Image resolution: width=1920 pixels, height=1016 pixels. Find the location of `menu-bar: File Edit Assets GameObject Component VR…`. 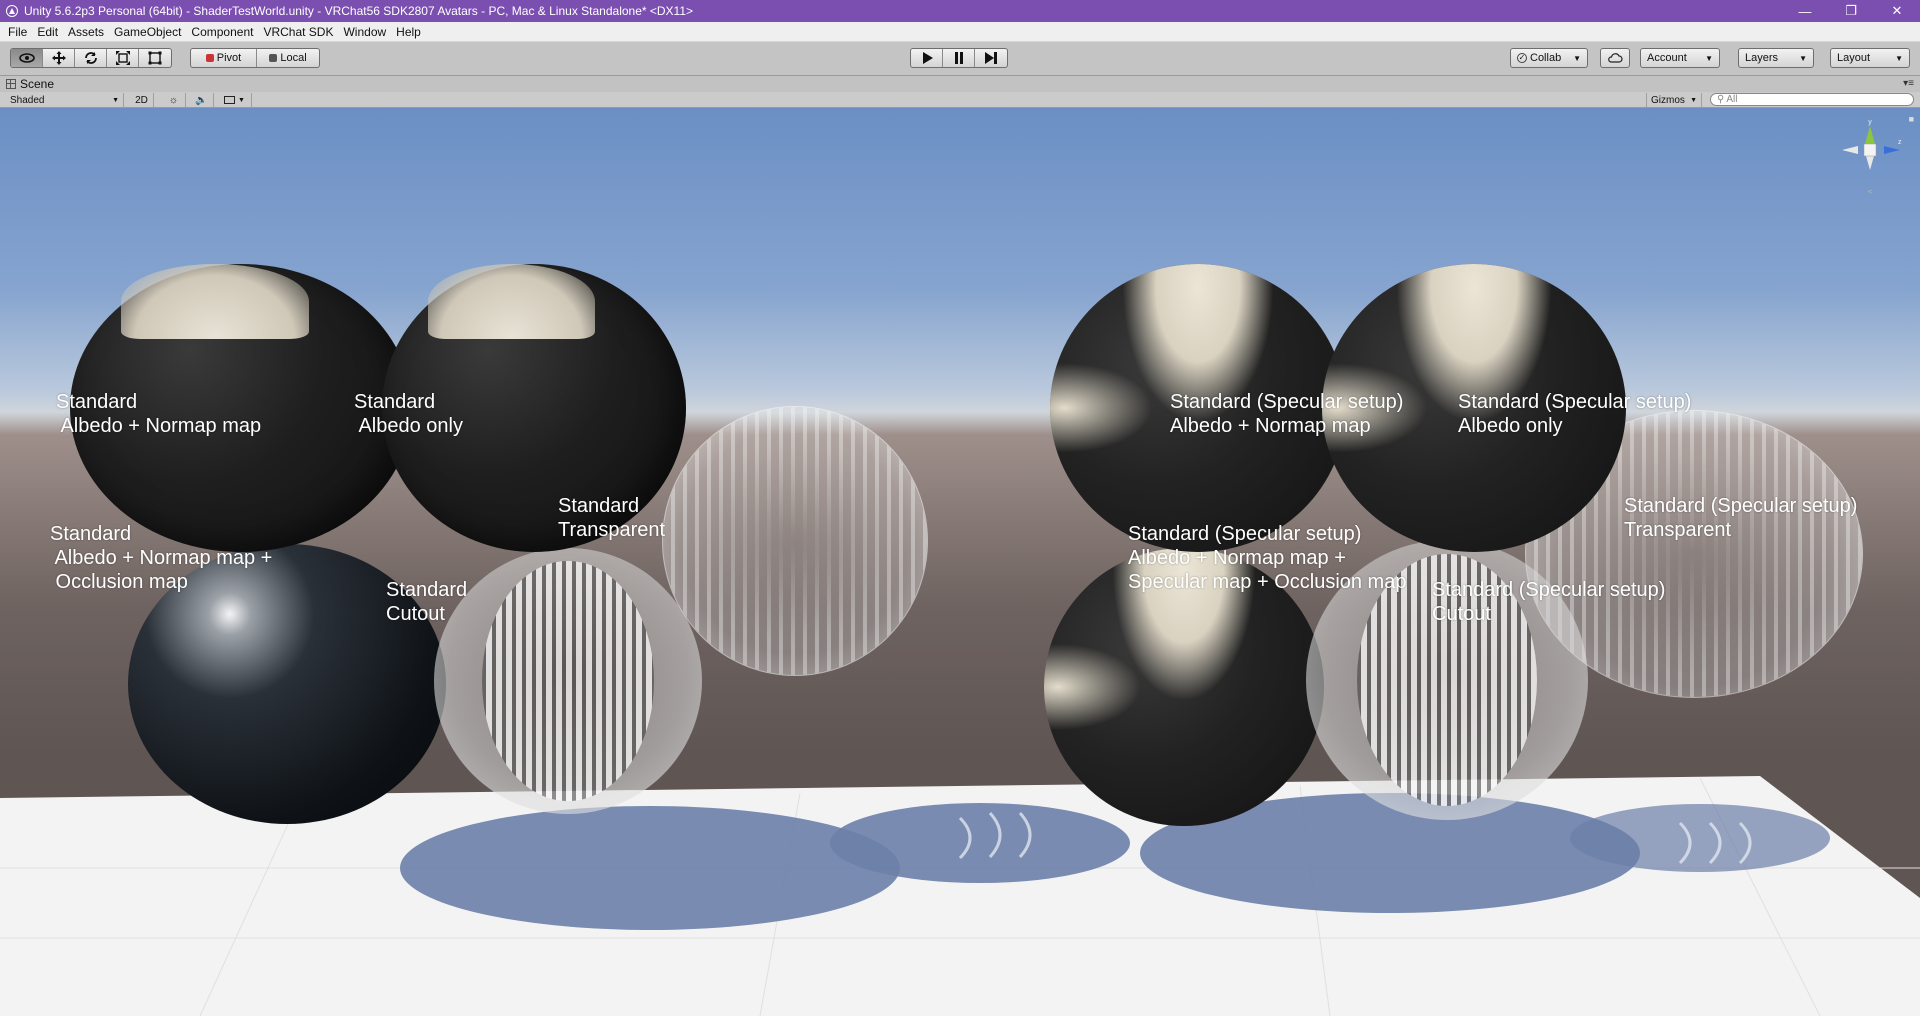

menu-bar: File Edit Assets GameObject Component VR… is located at coordinates (960, 32).